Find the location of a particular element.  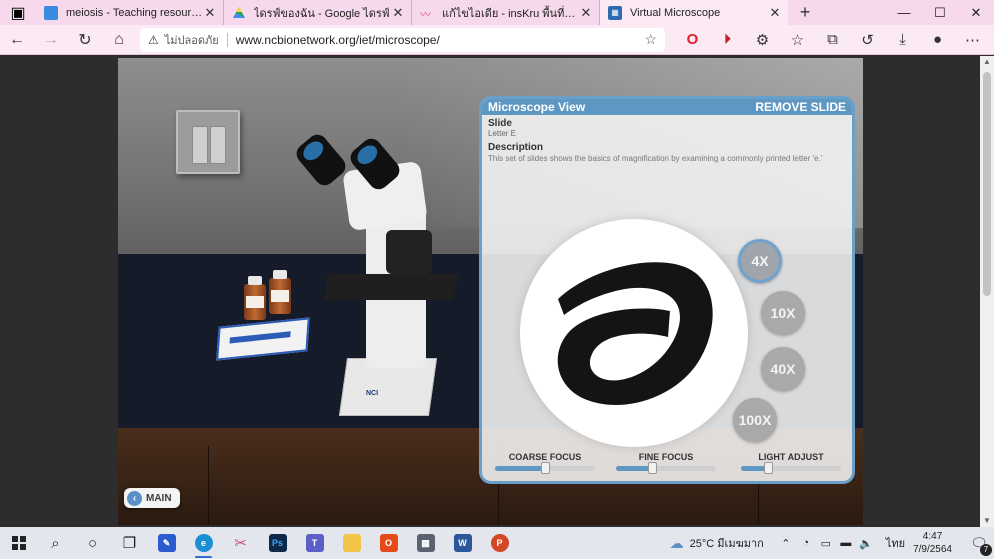

battery-icon: ▬ is located at coordinates (846, 543).